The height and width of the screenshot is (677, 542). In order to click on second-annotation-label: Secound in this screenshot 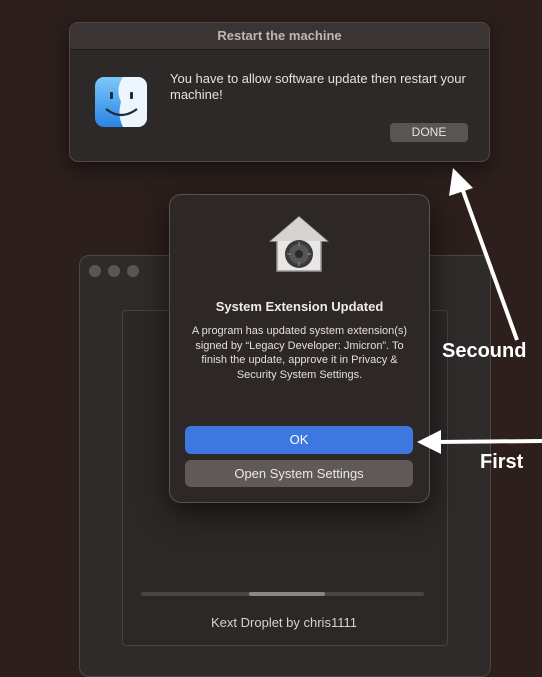, I will do `click(484, 351)`.